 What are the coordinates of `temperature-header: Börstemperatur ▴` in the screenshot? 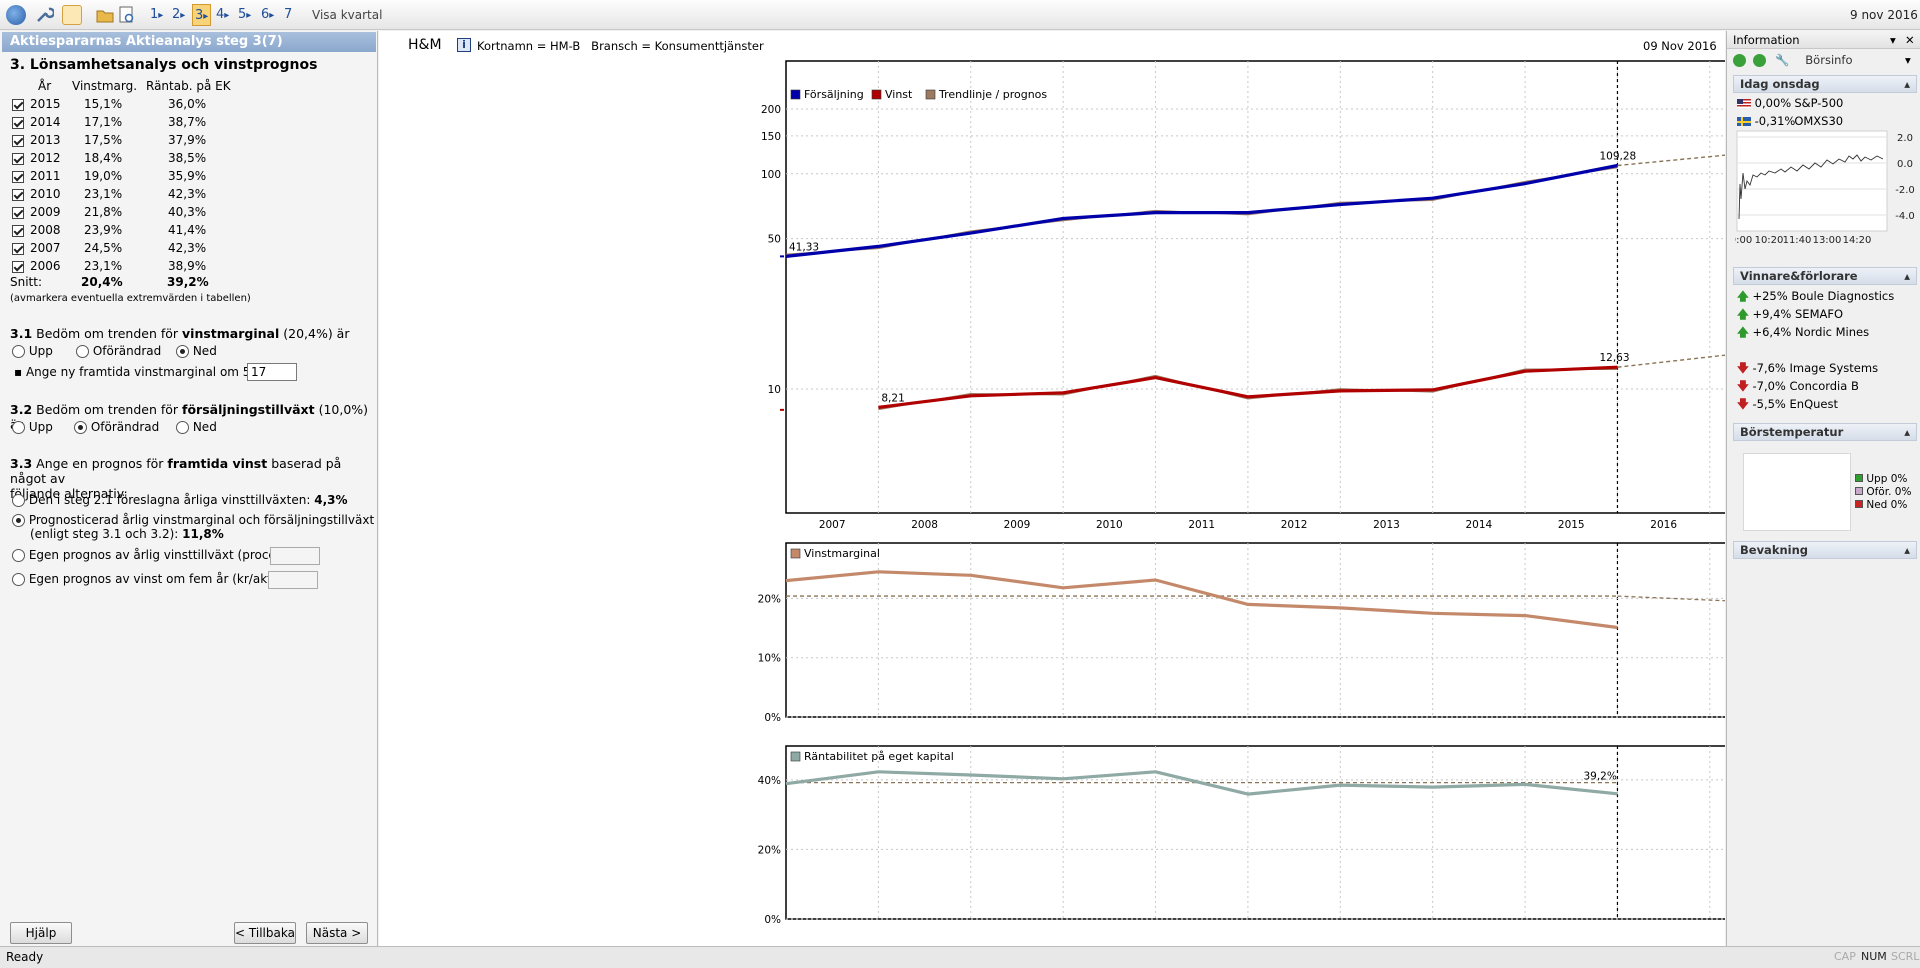 It's located at (1825, 432).